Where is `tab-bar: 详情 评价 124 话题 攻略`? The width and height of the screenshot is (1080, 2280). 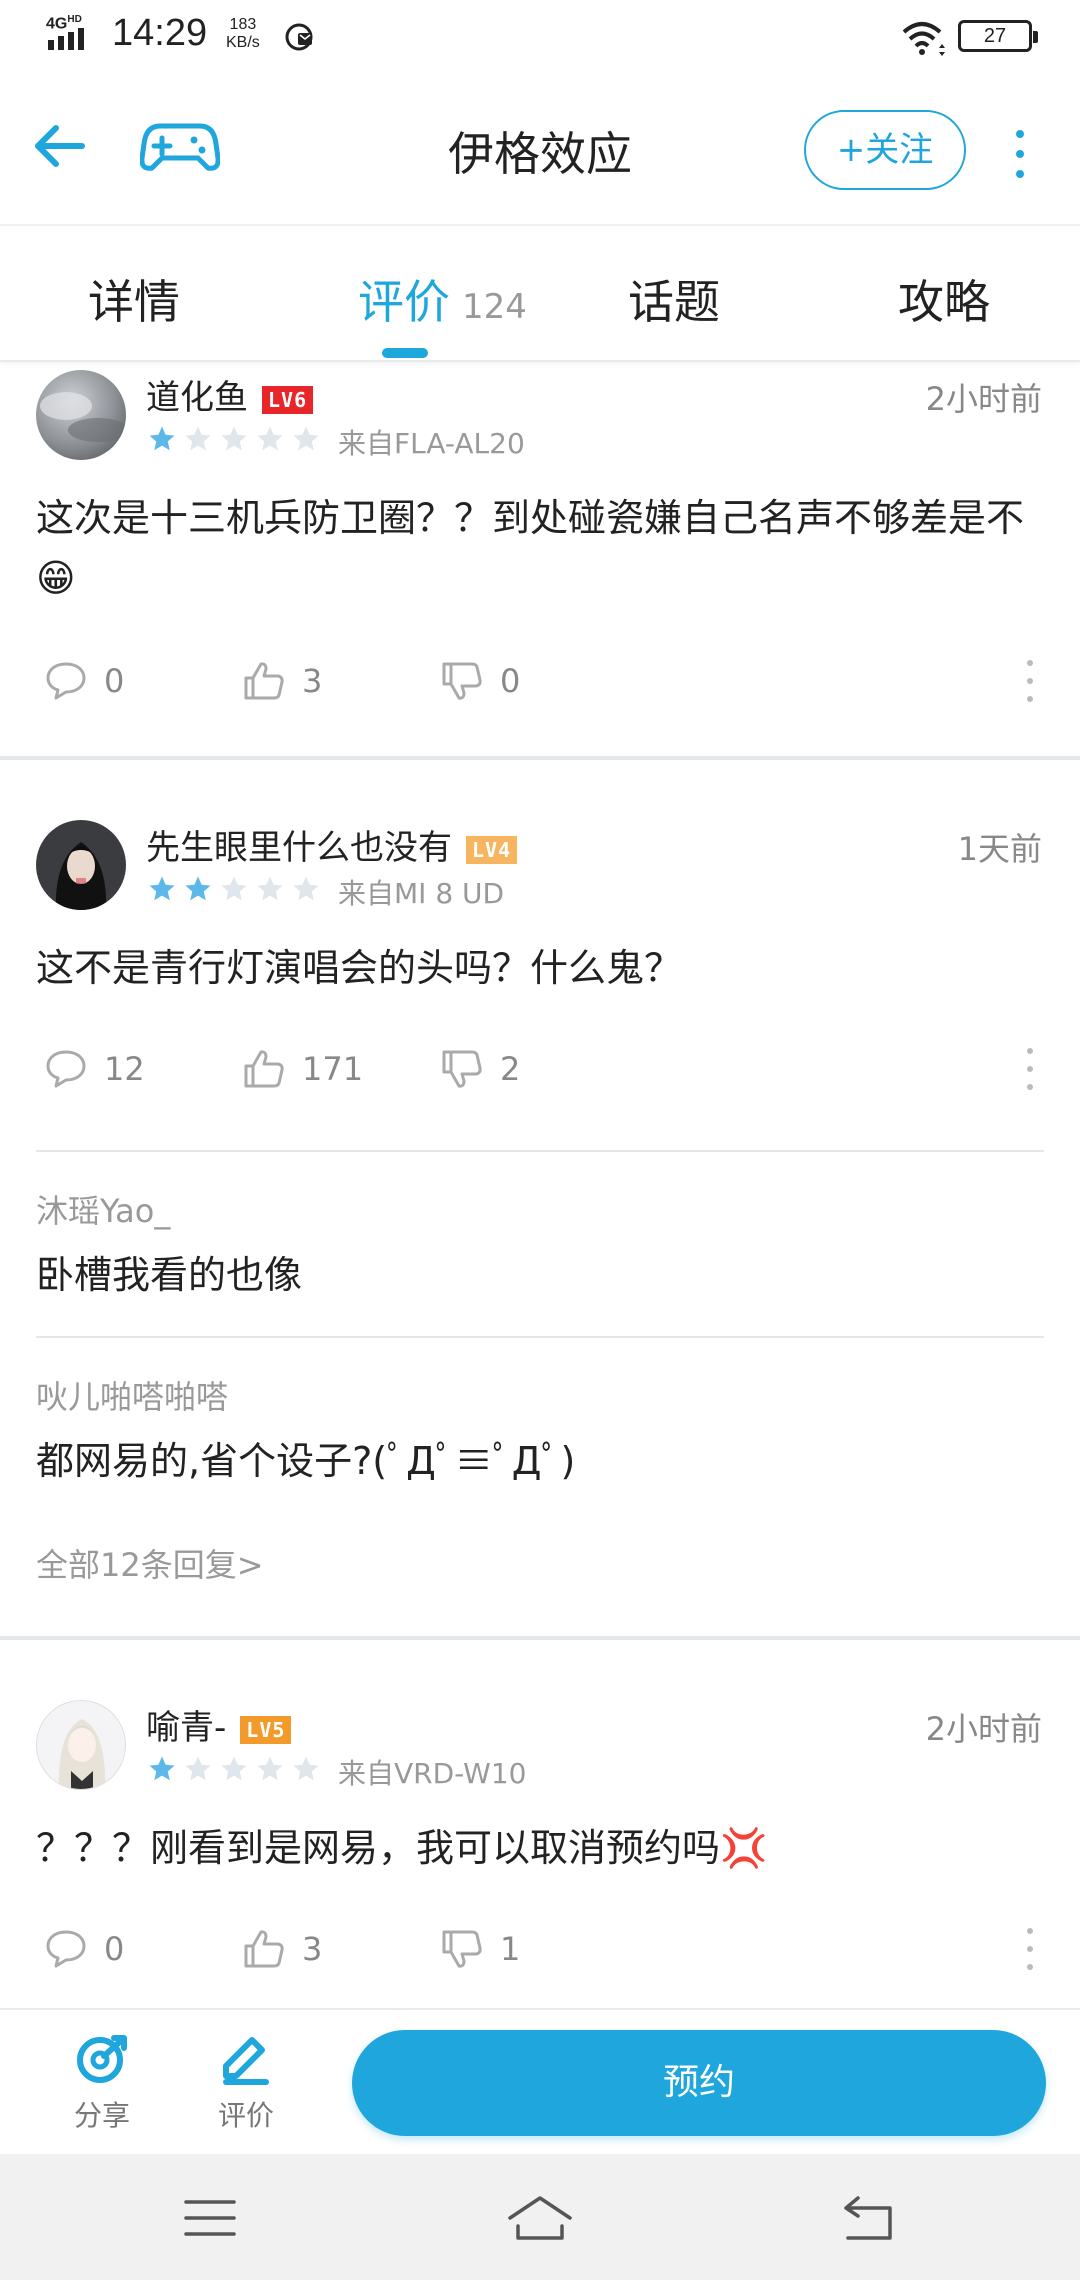 tab-bar: 详情 评价 124 话题 攻略 is located at coordinates (540, 295).